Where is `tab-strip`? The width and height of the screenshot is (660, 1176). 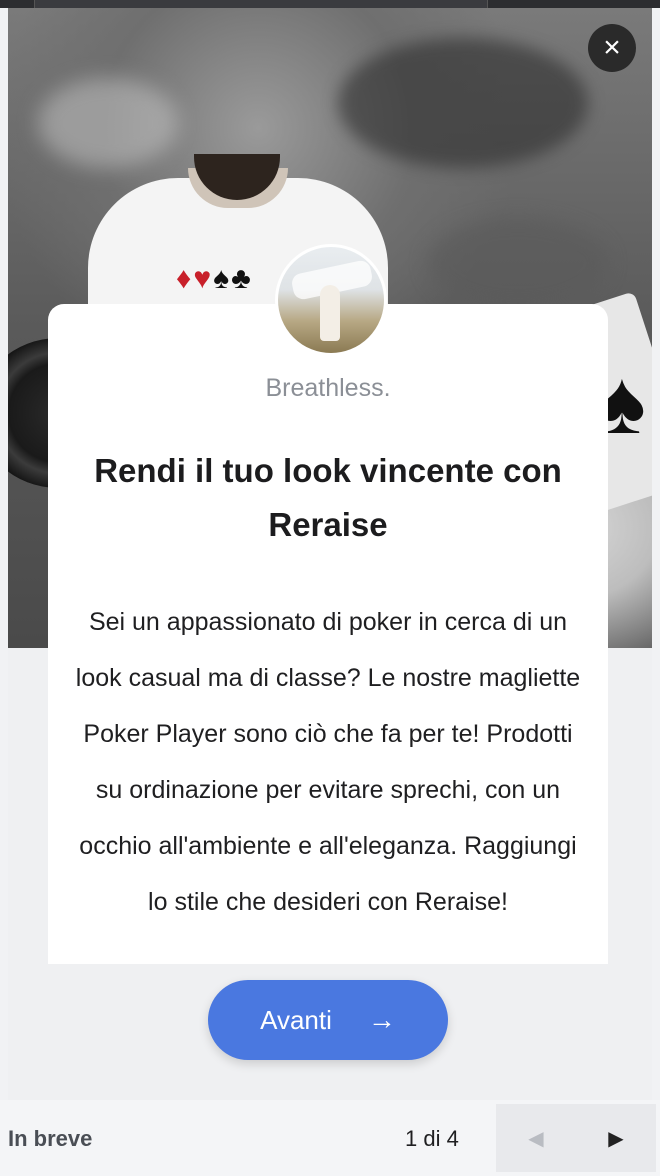
tab-strip is located at coordinates (261, 4).